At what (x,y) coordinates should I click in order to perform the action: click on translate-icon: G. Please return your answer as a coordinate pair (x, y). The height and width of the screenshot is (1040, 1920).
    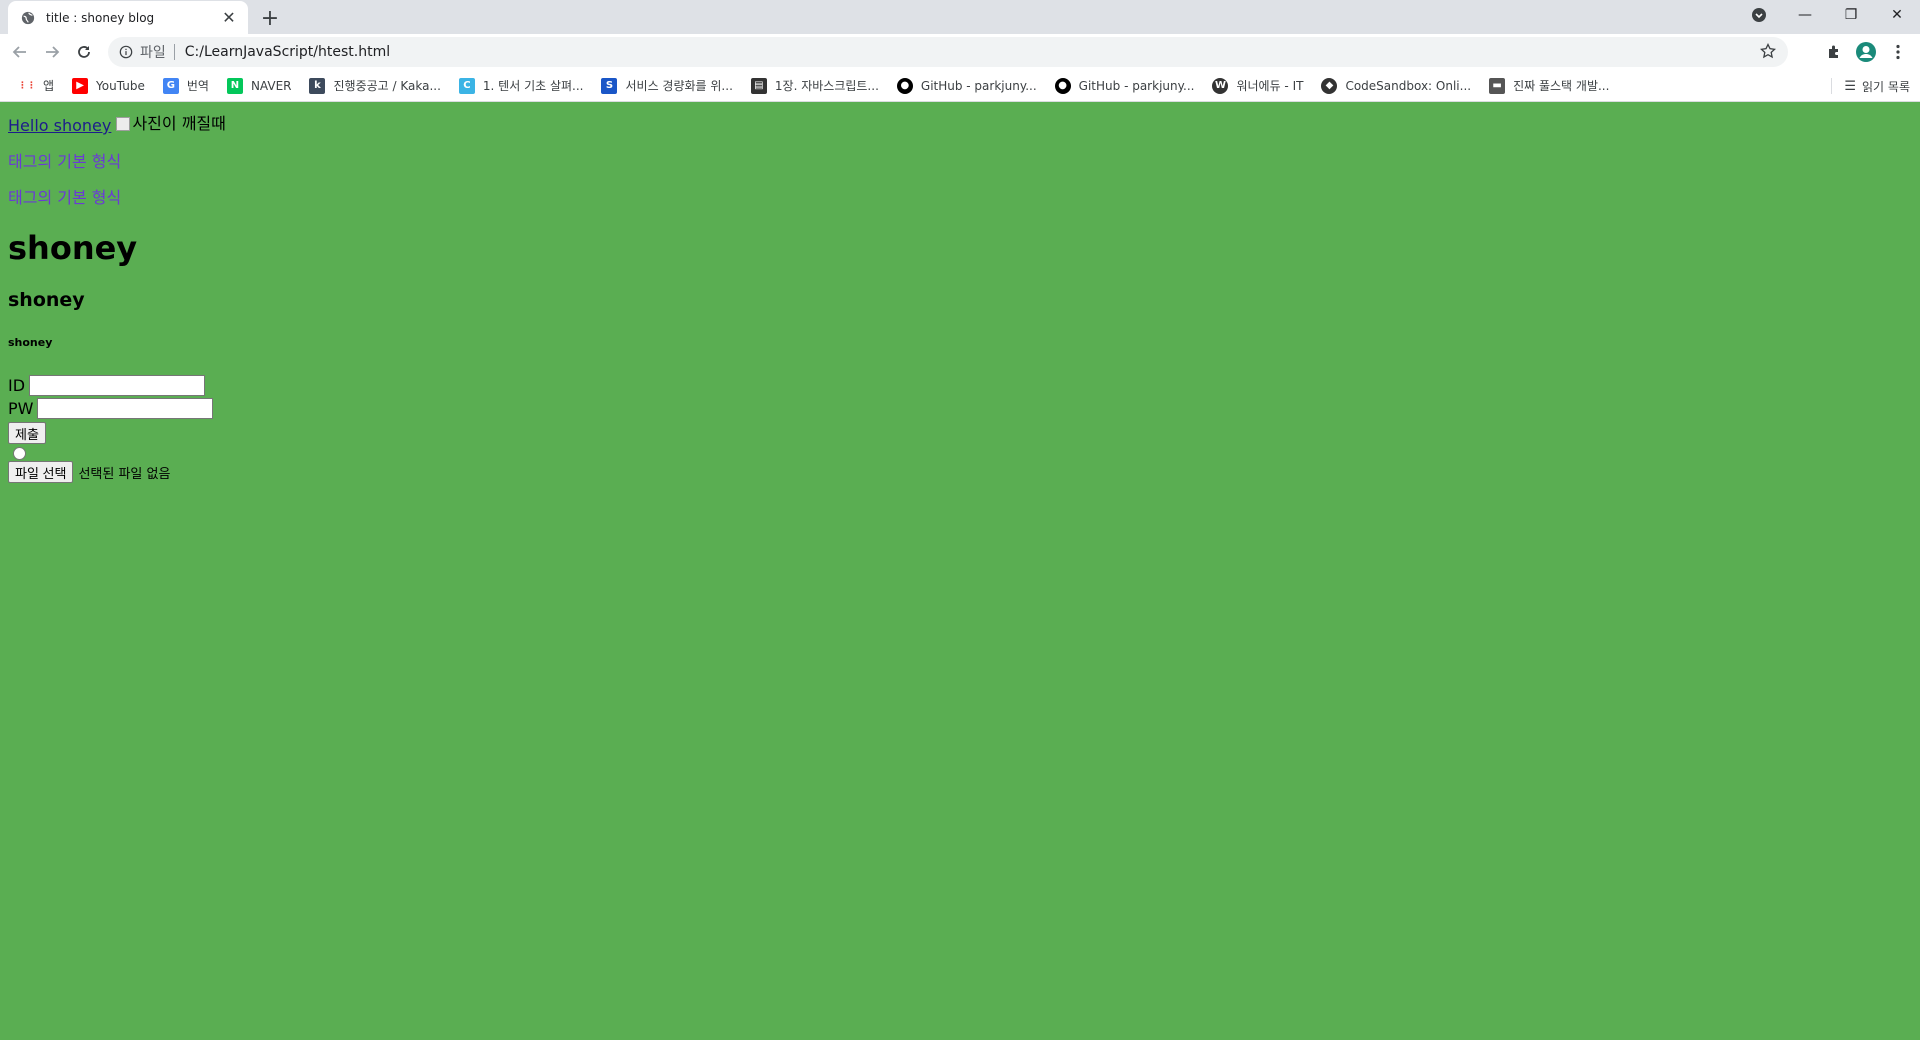
    Looking at the image, I should click on (170, 85).